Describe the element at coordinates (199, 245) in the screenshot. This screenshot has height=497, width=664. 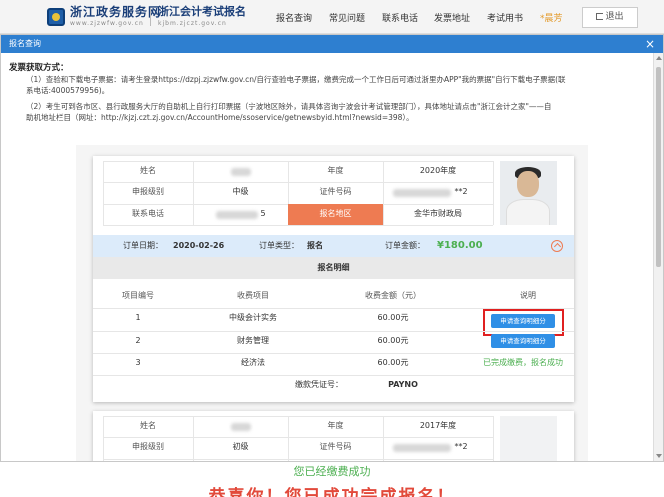
I see `order-date-value: 2020-02-26` at that location.